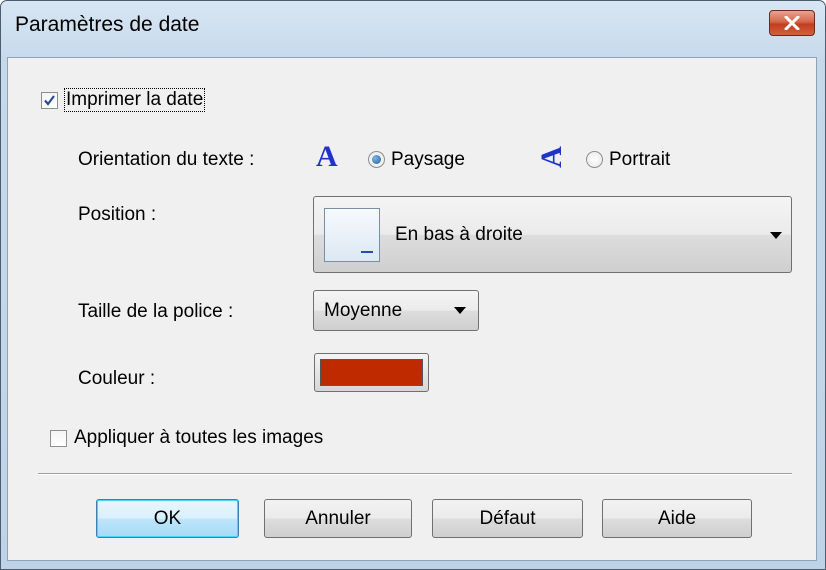 The height and width of the screenshot is (570, 826). Describe the element at coordinates (117, 378) in the screenshot. I see `color-label: Couleur :` at that location.